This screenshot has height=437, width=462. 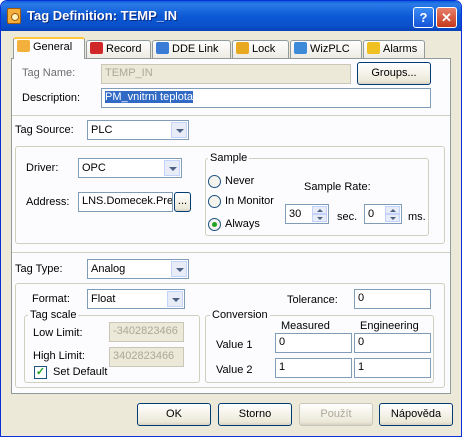 What do you see at coordinates (392, 299) in the screenshot?
I see `tolerance-field: 0` at bounding box center [392, 299].